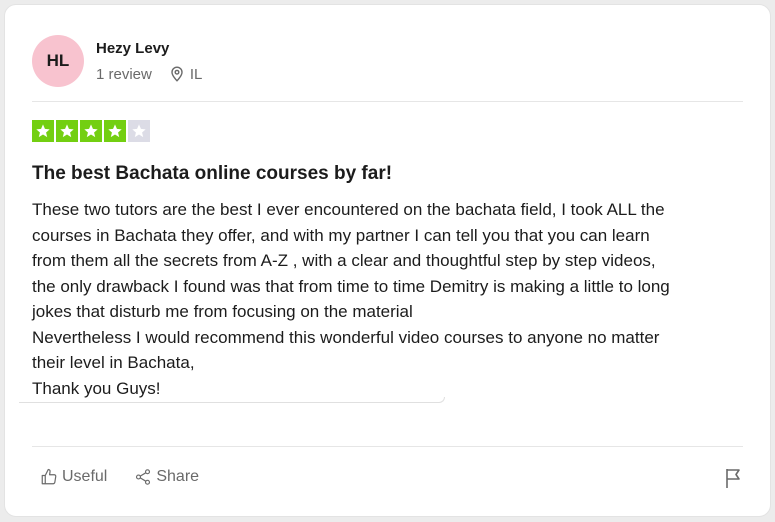 The width and height of the screenshot is (775, 522). I want to click on share-icon, so click(143, 477).